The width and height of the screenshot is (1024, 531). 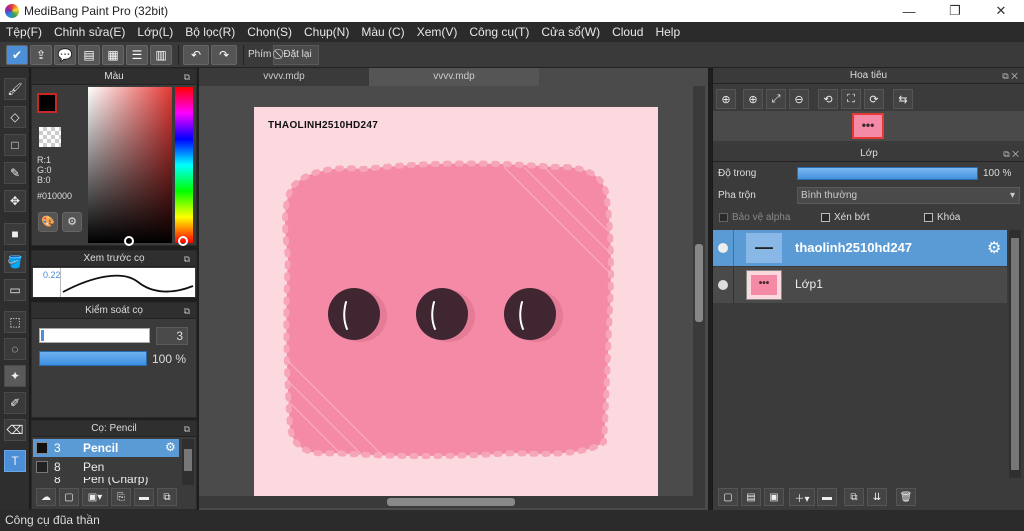 I want to click on rotate-left-icon: ⟲, so click(x=828, y=99).